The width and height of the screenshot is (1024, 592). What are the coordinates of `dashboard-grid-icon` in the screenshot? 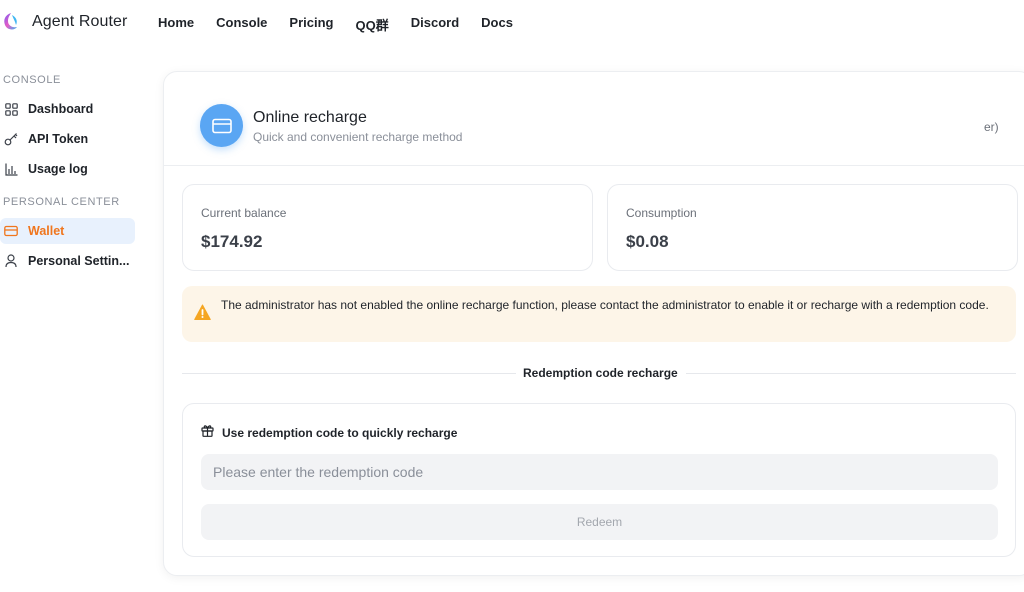 It's located at (11, 109).